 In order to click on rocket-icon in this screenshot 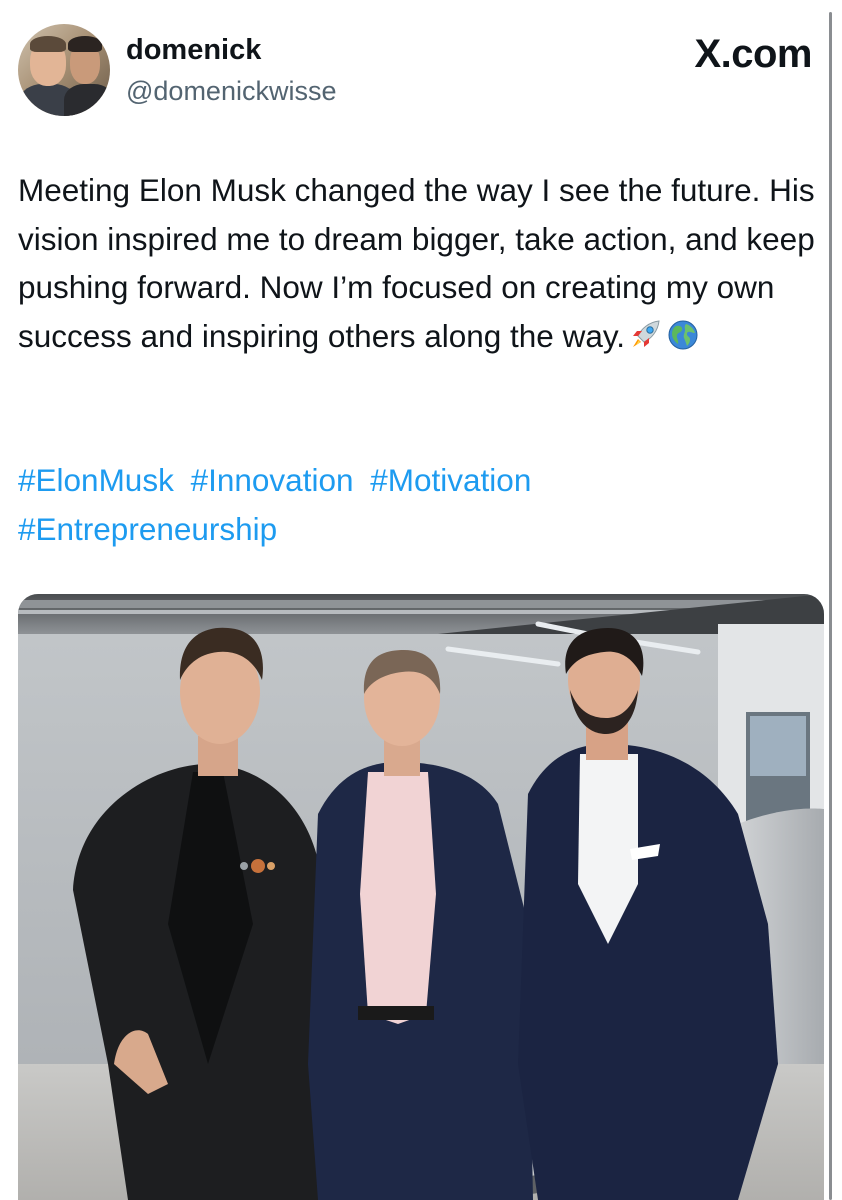, I will do `click(646, 340)`.